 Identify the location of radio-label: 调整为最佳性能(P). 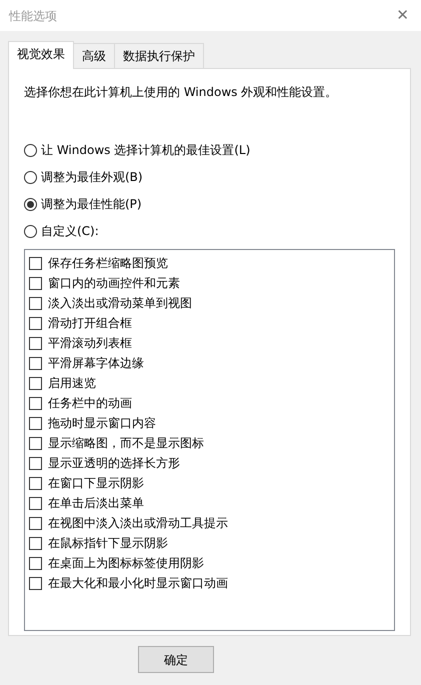
(91, 204).